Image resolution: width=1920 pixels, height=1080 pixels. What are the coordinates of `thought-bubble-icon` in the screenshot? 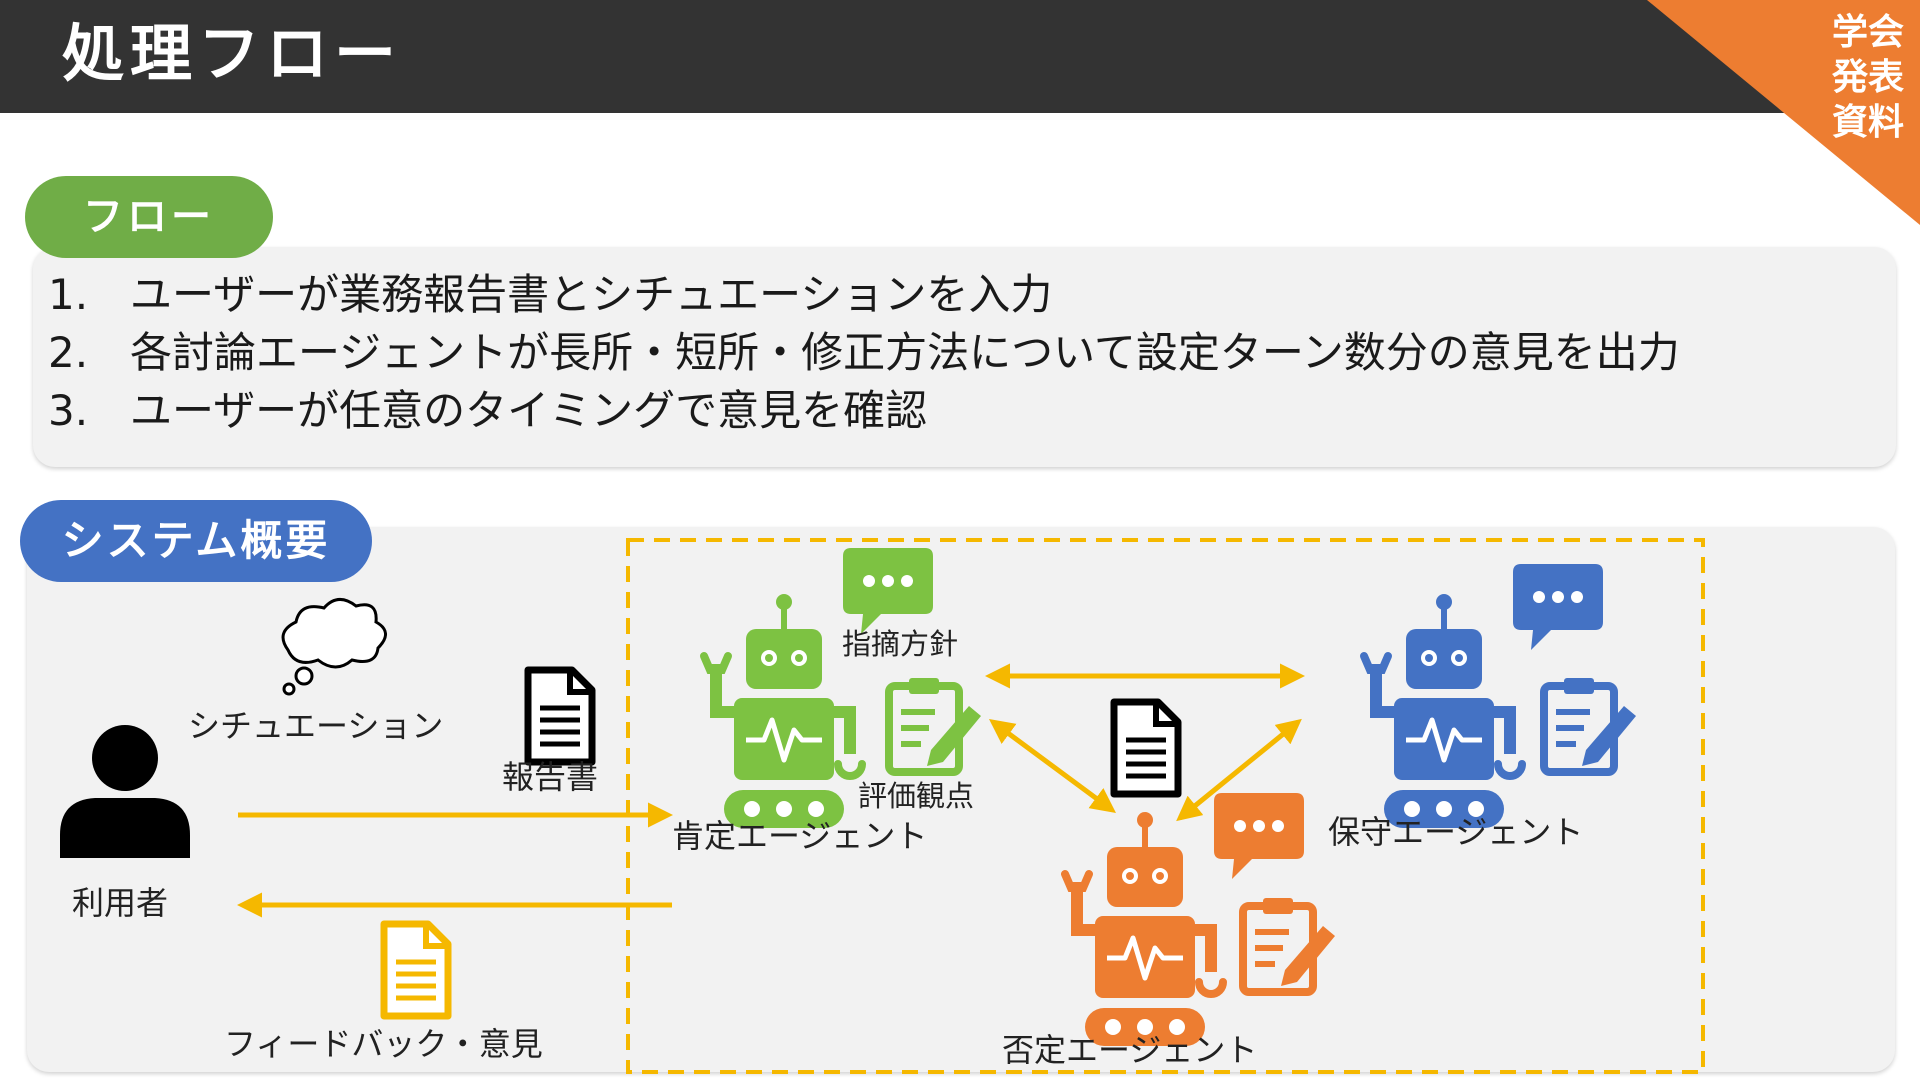 It's located at (334, 647).